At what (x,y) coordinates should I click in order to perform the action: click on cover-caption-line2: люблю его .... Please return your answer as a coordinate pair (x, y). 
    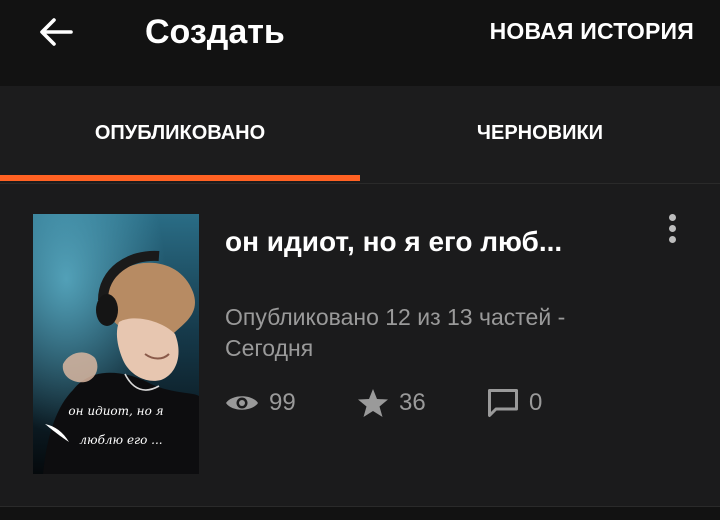
    Looking at the image, I should click on (121, 440).